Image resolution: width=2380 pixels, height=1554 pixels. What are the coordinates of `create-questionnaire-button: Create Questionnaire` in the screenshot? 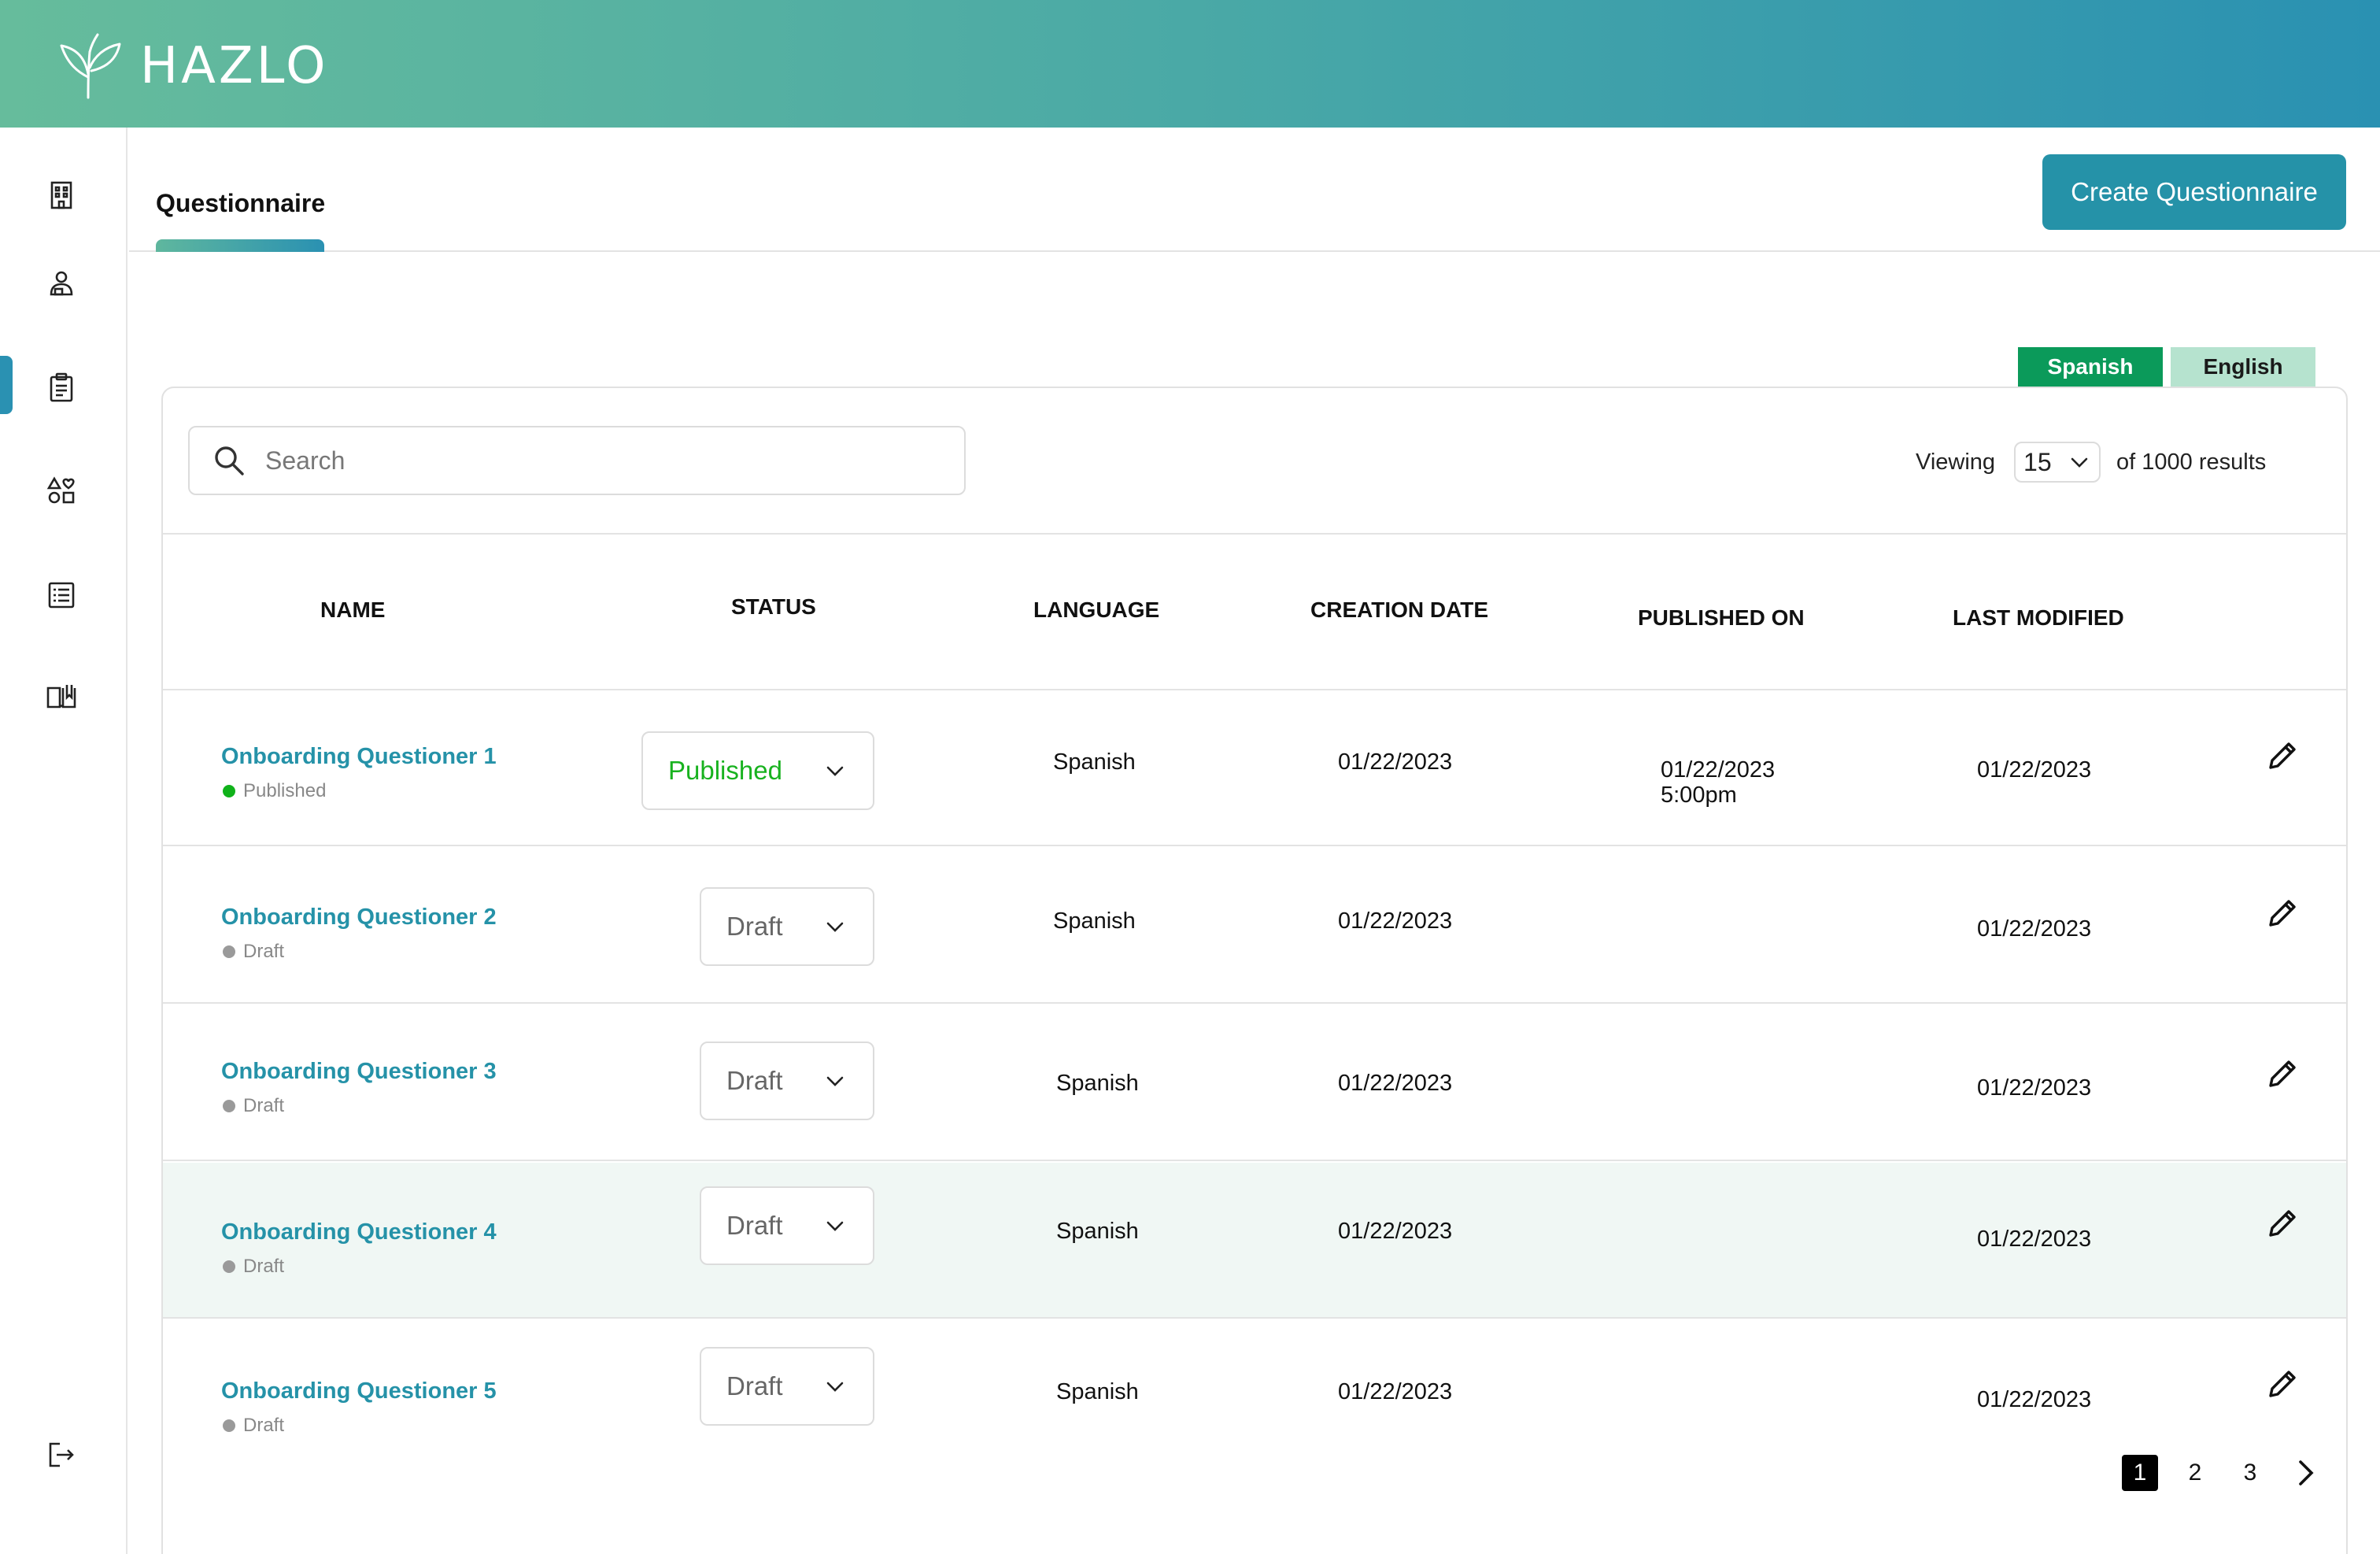 It's located at (2194, 192).